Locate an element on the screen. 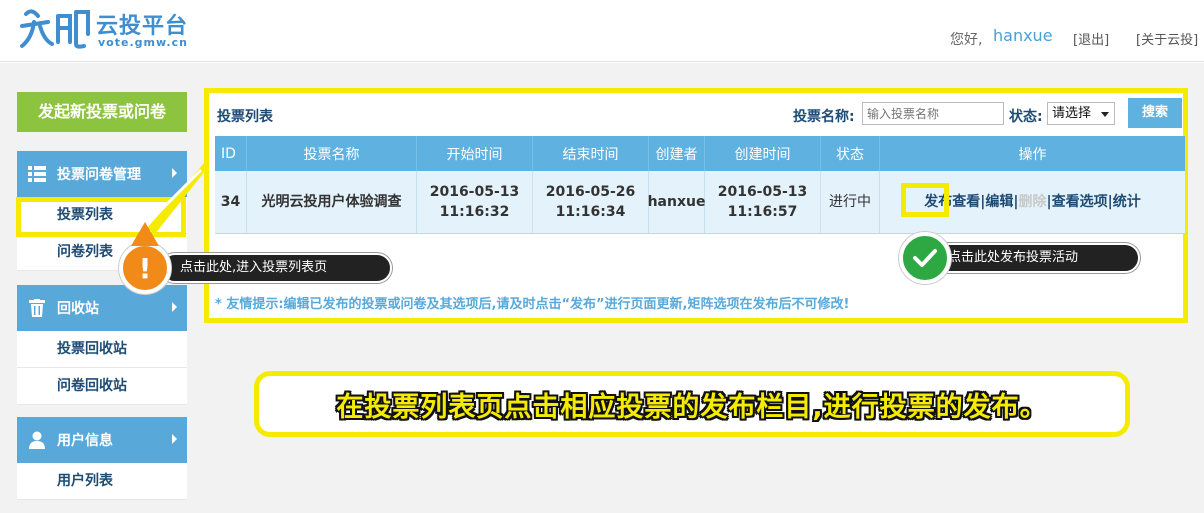  column-header: 创建时间 is located at coordinates (763, 153).